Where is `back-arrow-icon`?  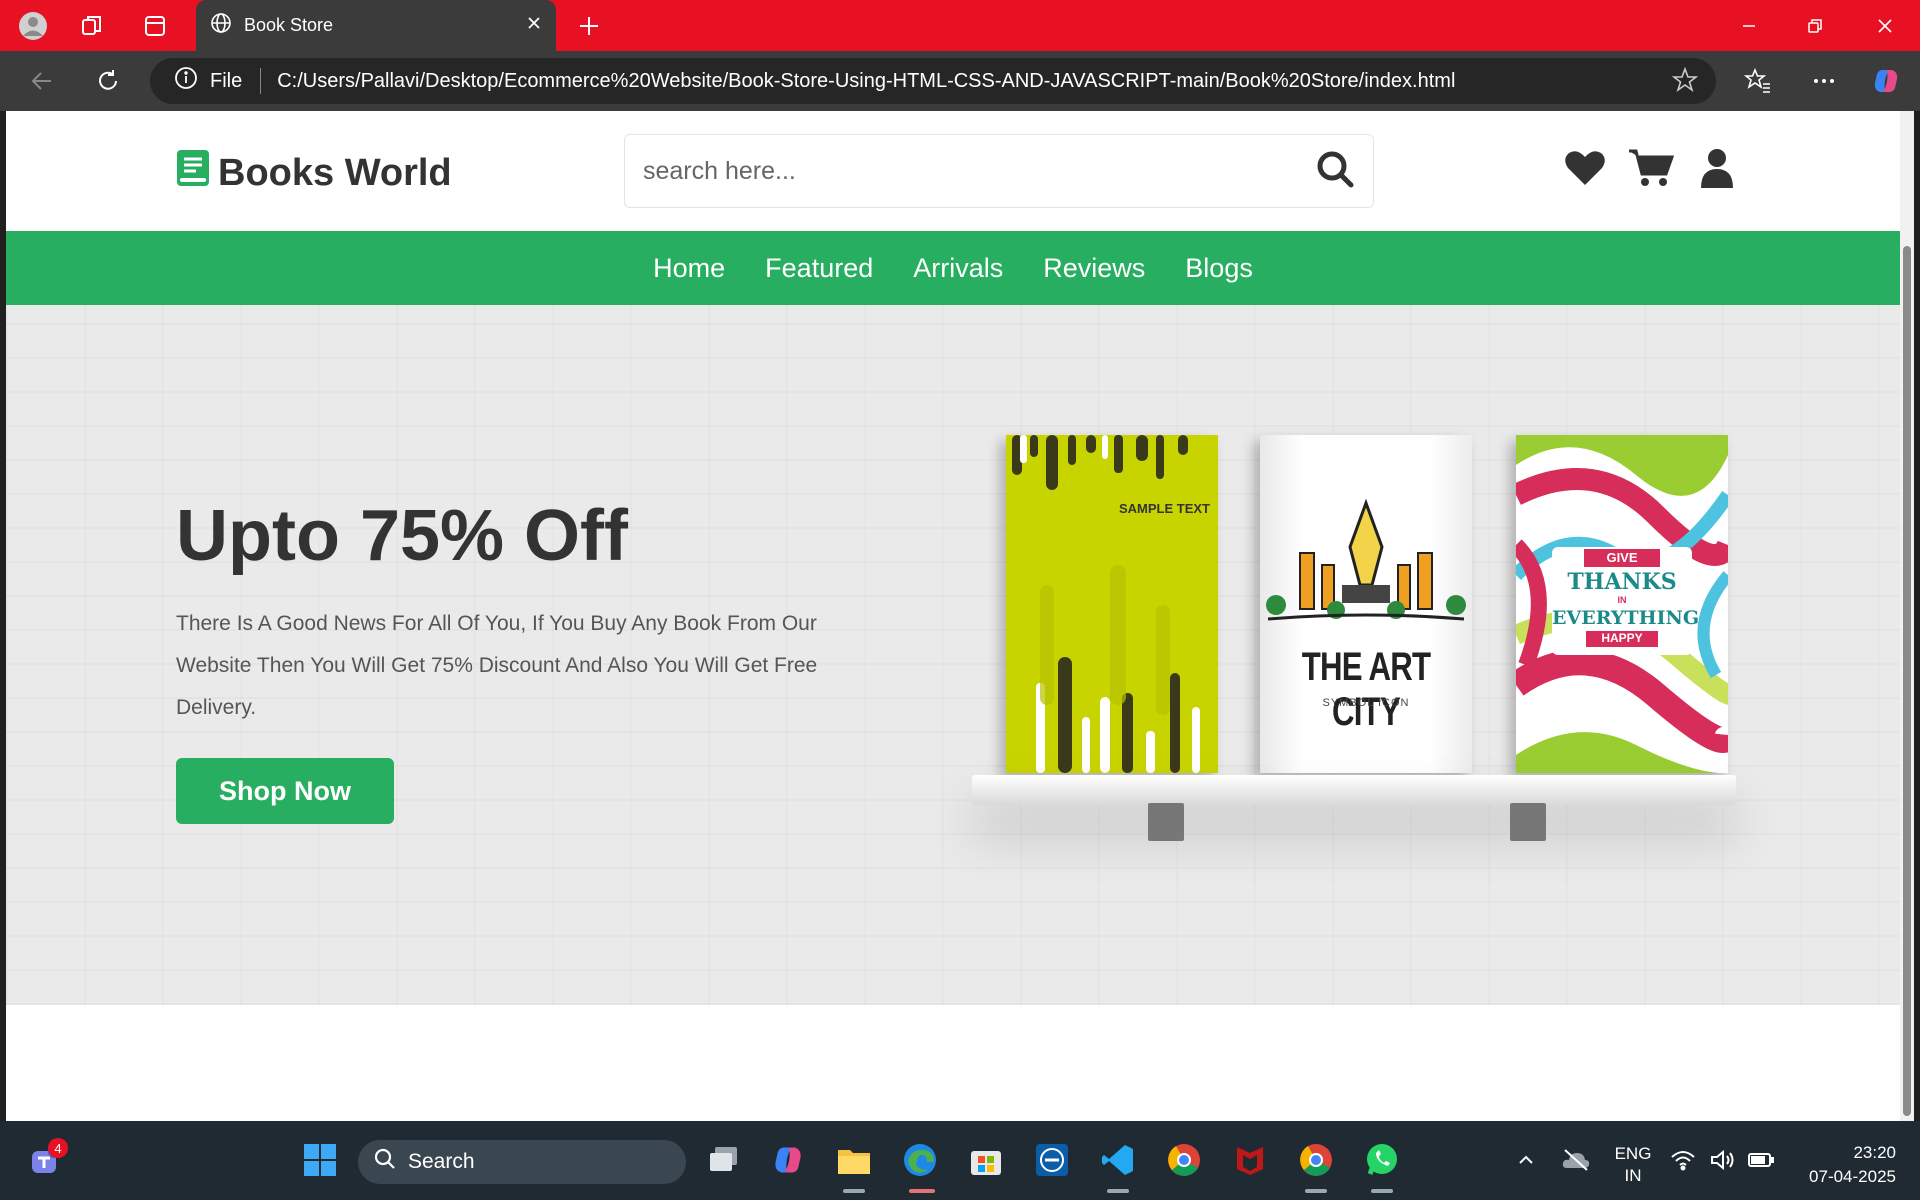
back-arrow-icon is located at coordinates (42, 81).